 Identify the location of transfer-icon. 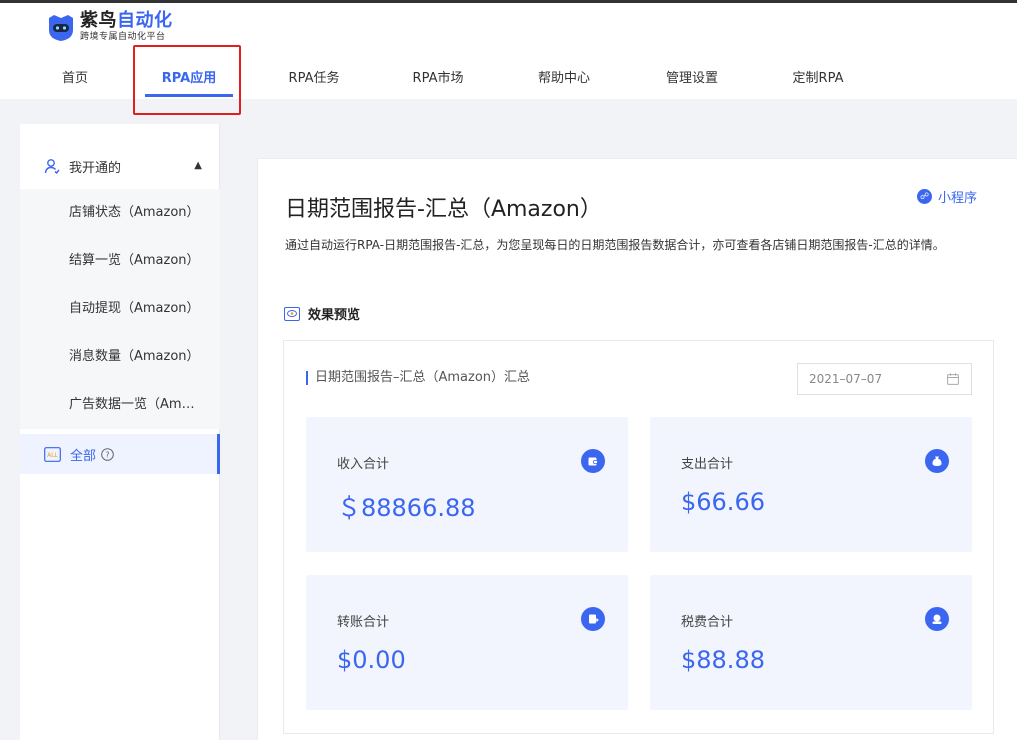
(593, 619).